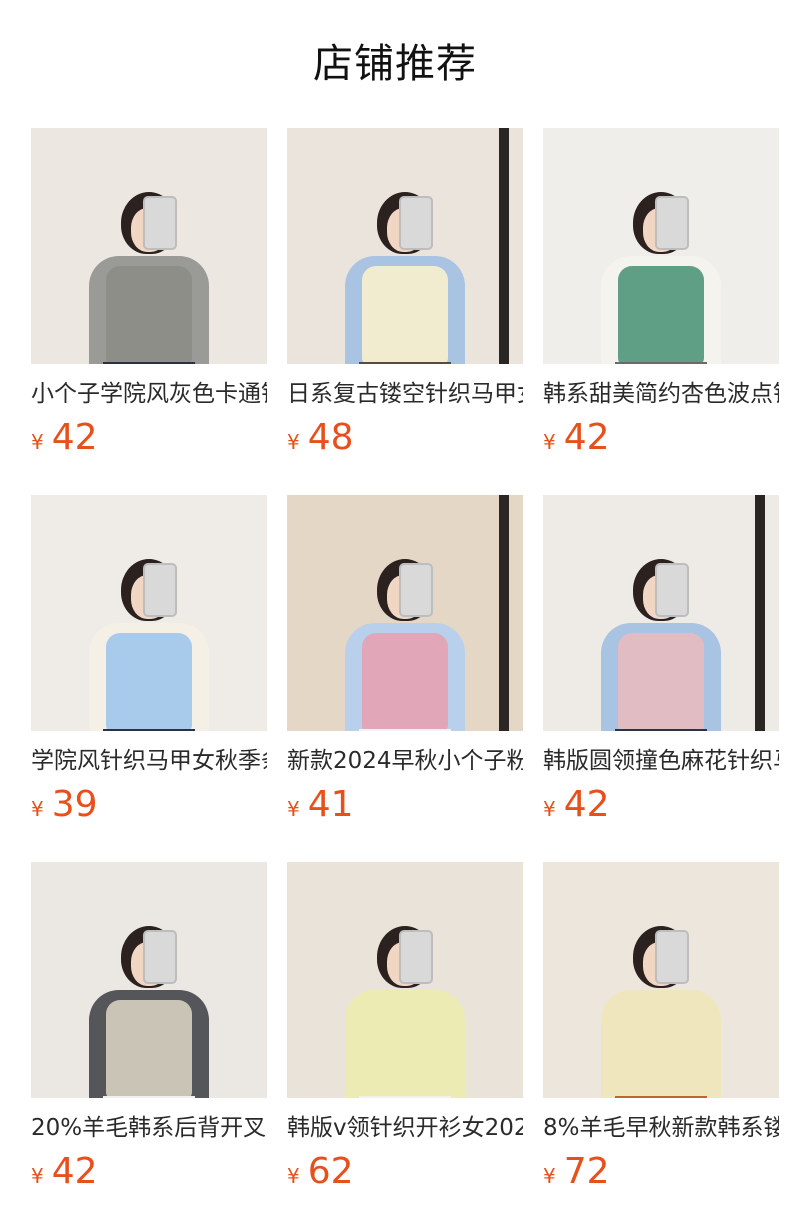  Describe the element at coordinates (405, 761) in the screenshot. I see `product-name: 新款2024早秋小个子粉色麻花针织吊带` at that location.